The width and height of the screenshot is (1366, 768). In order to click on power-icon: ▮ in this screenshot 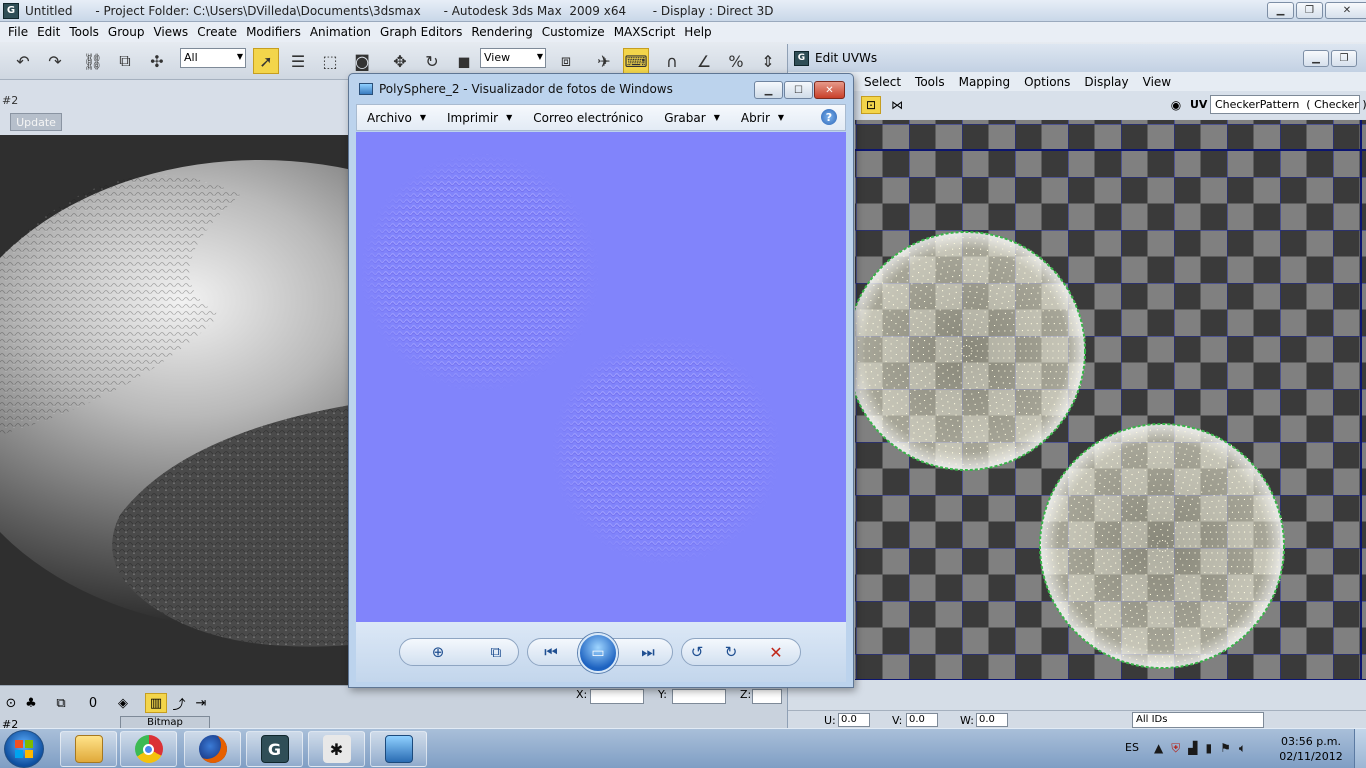, I will do `click(1208, 748)`.